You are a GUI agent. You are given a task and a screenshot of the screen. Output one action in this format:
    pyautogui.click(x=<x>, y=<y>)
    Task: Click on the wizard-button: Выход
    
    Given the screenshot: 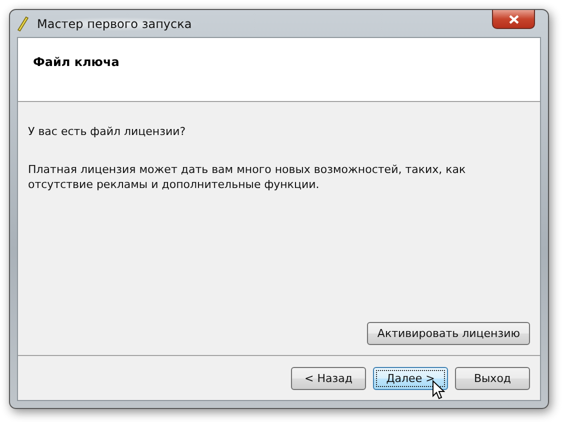 What is the action you would take?
    pyautogui.click(x=492, y=378)
    